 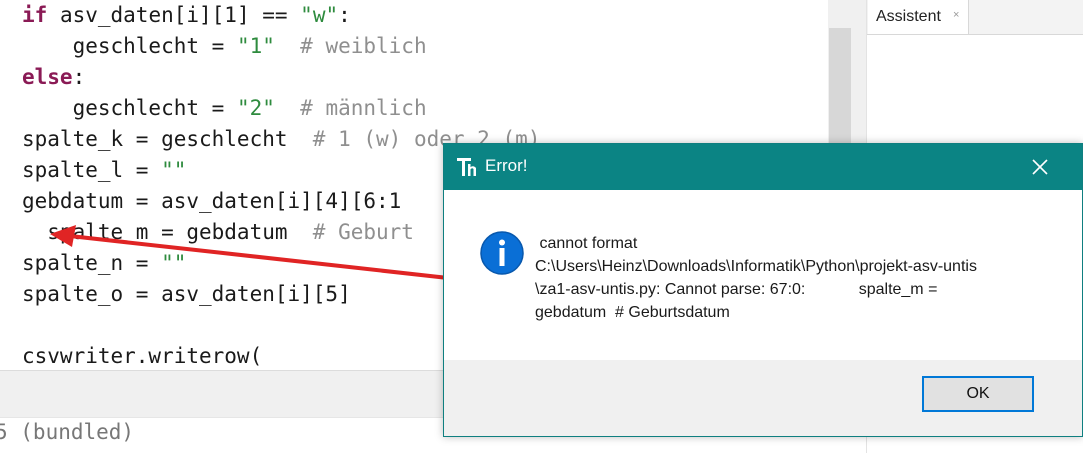 I want to click on code-token: spalte_o = asv_daten[i][5], so click(x=186, y=294).